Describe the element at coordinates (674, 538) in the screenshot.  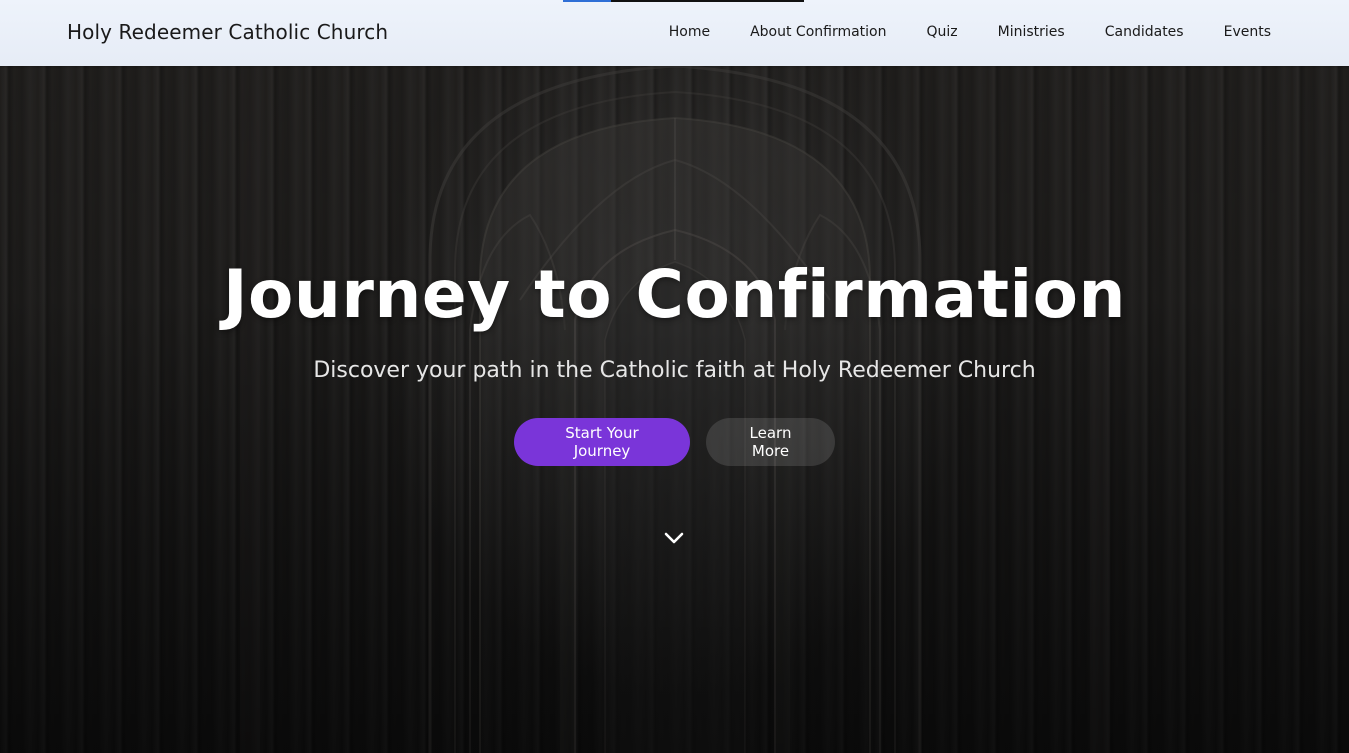
I see `chevron-down-icon` at that location.